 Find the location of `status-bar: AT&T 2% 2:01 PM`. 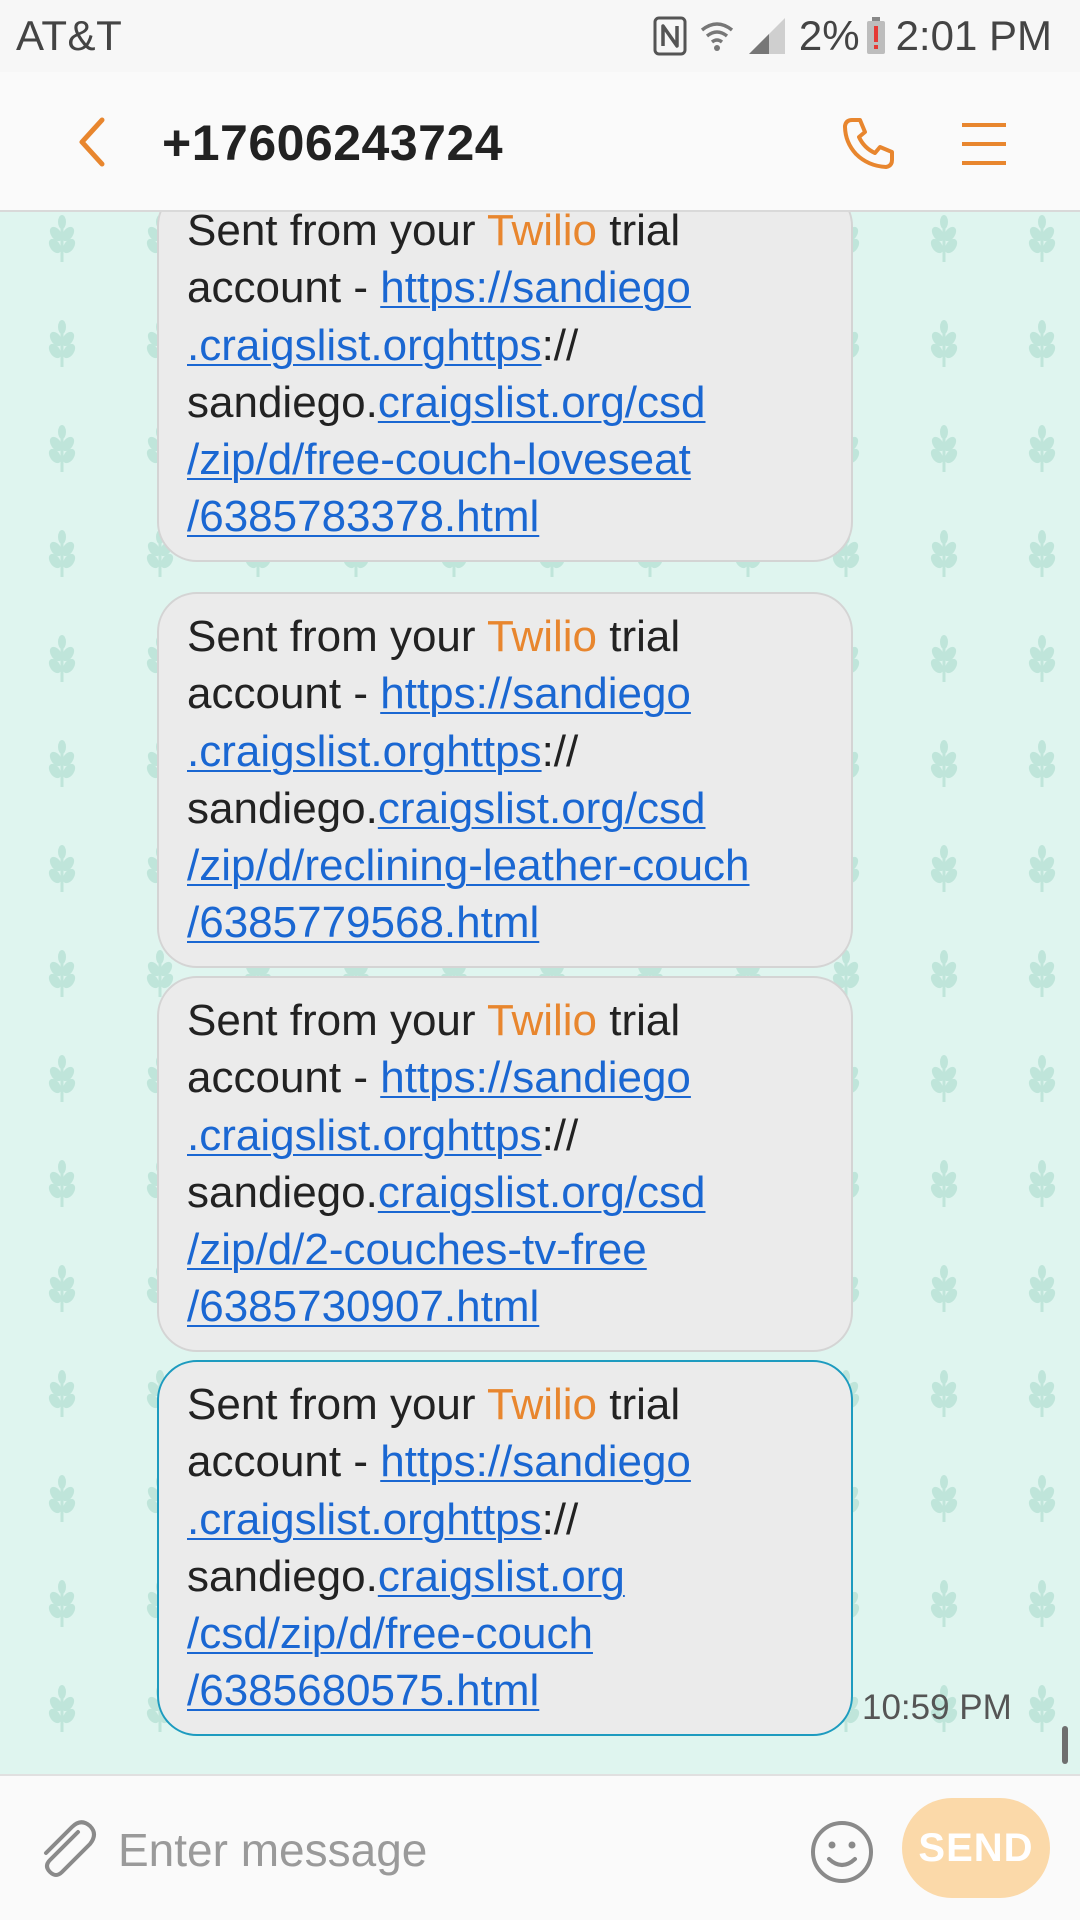

status-bar: AT&T 2% 2:01 PM is located at coordinates (540, 36).